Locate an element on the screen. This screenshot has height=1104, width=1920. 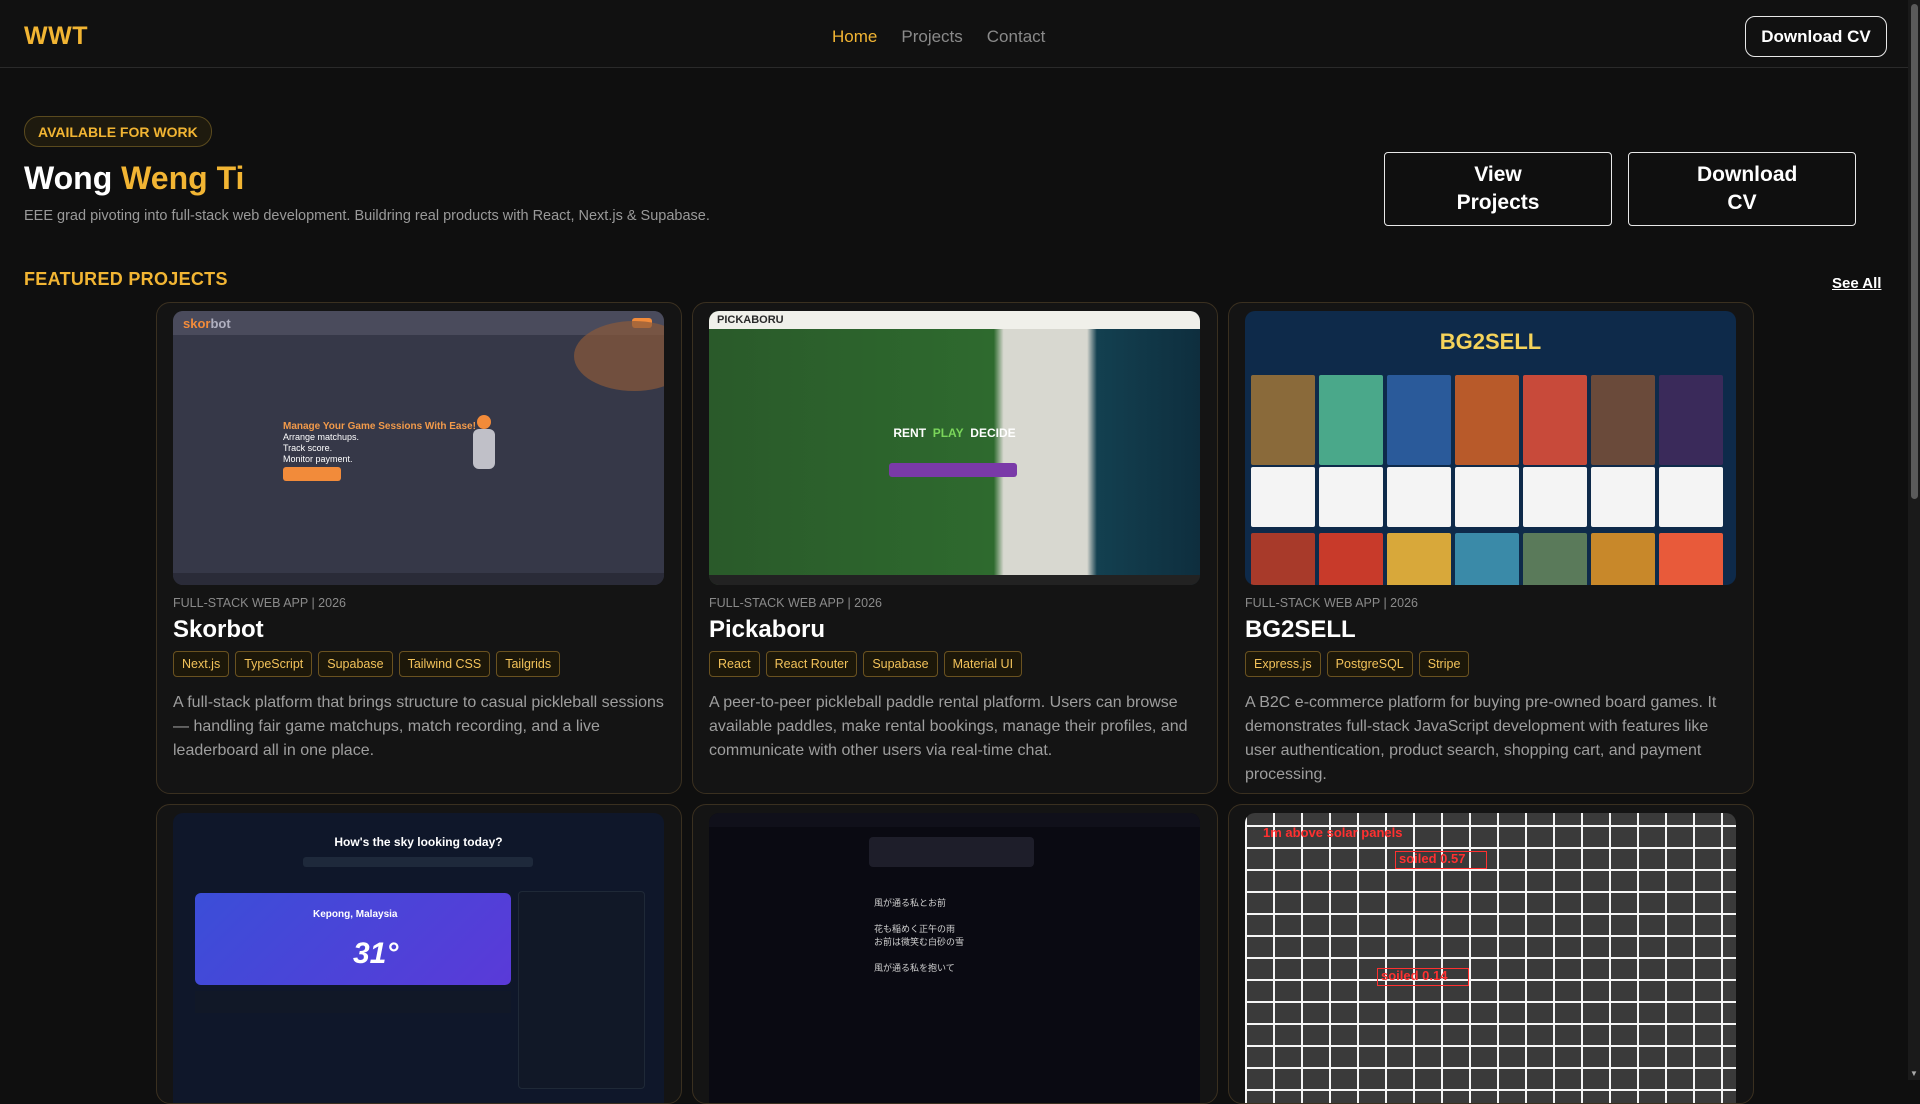
skorbot-cta is located at coordinates (312, 474).